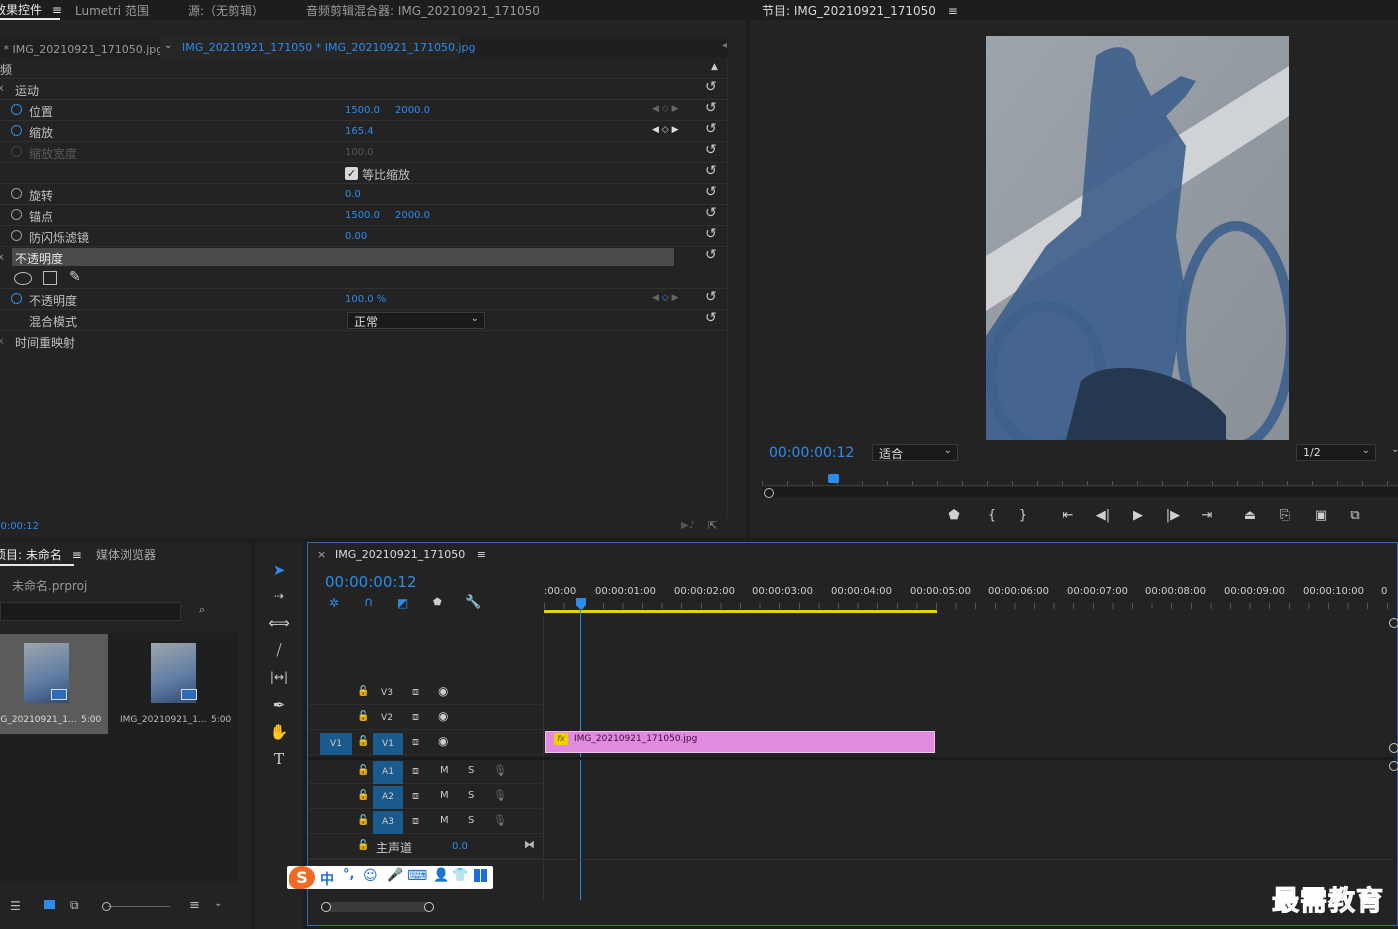 The width and height of the screenshot is (1398, 929). Describe the element at coordinates (953, 11) in the screenshot. I see `monitor-menu-icon: ≡` at that location.